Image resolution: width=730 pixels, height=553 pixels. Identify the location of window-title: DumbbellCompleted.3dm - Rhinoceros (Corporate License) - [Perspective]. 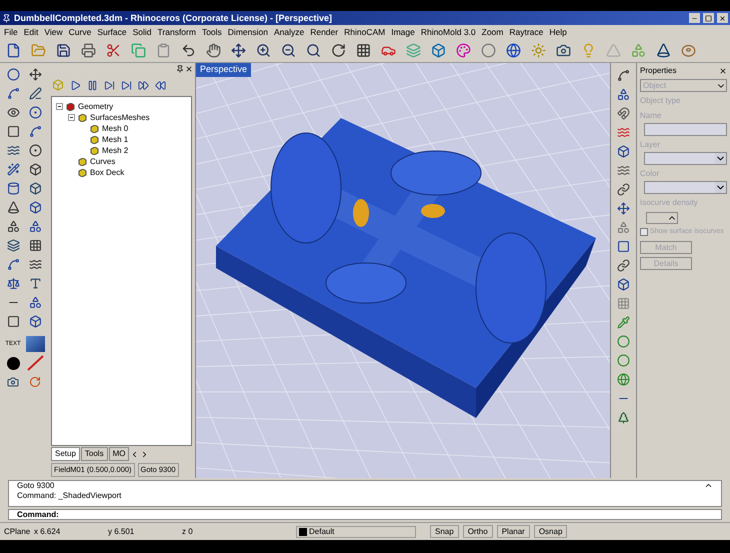
(173, 18).